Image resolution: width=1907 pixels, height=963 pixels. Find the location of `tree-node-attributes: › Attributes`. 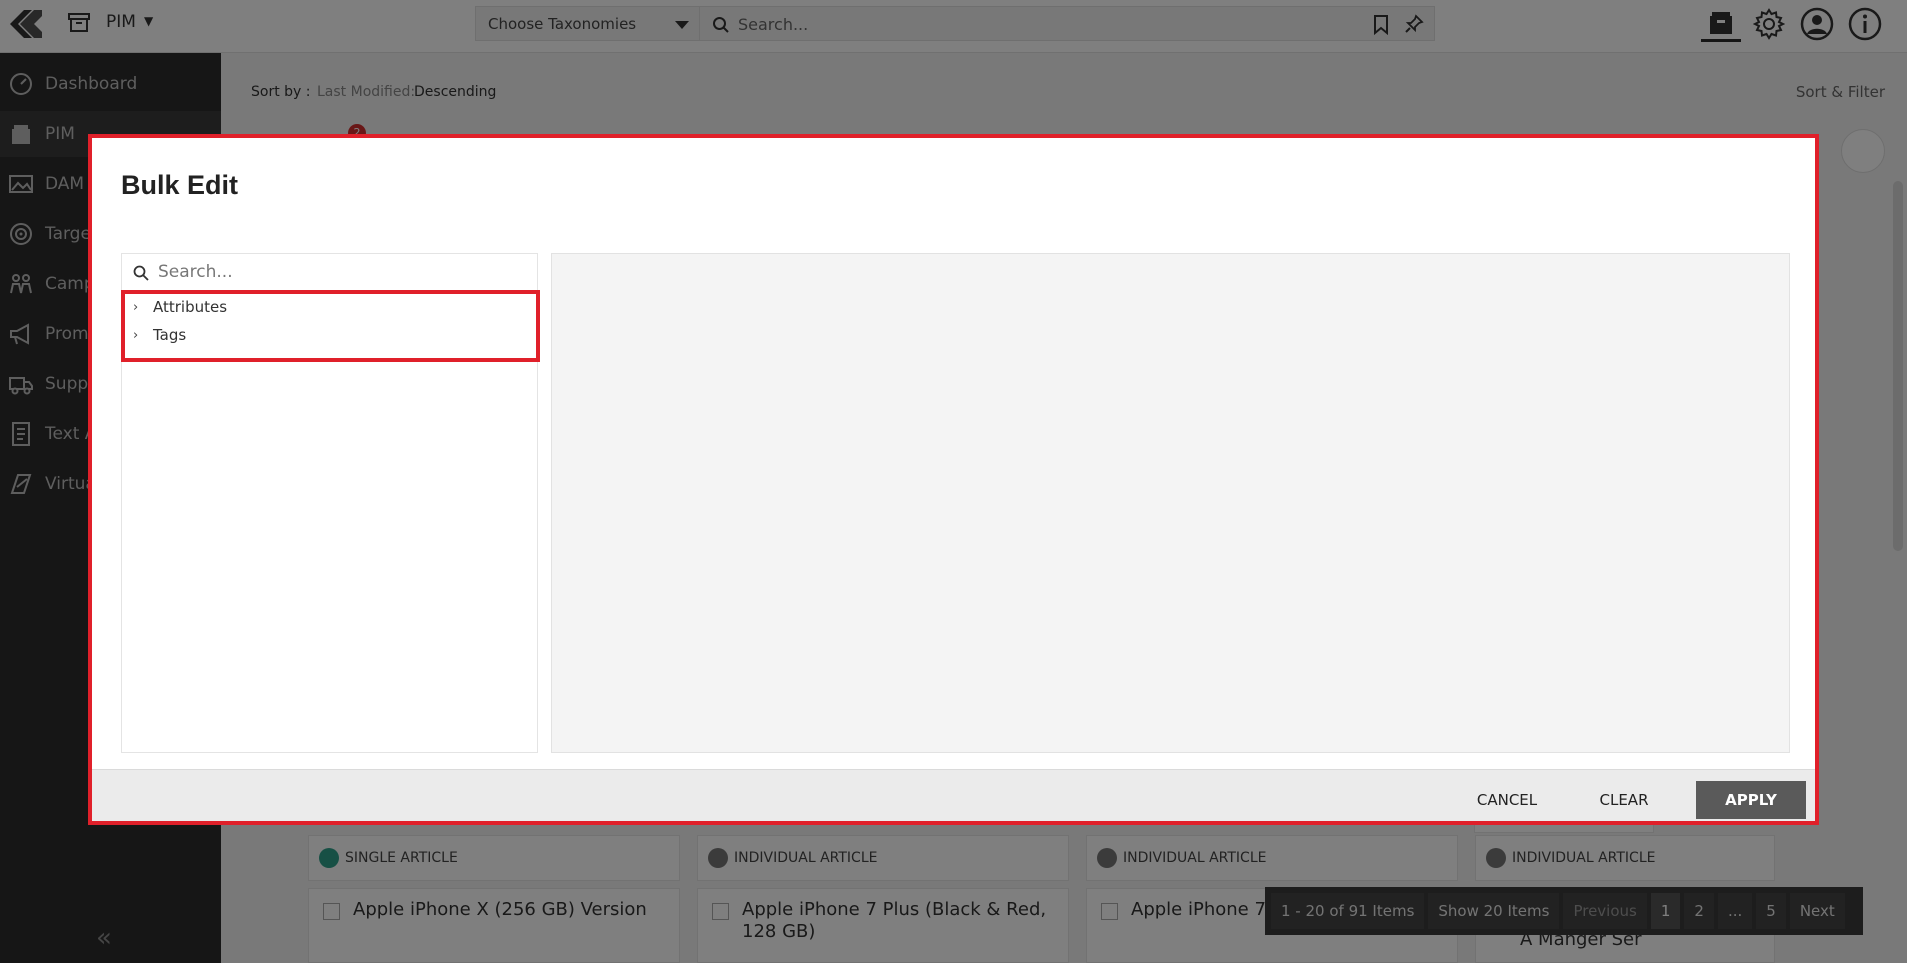

tree-node-attributes: › Attributes is located at coordinates (180, 307).